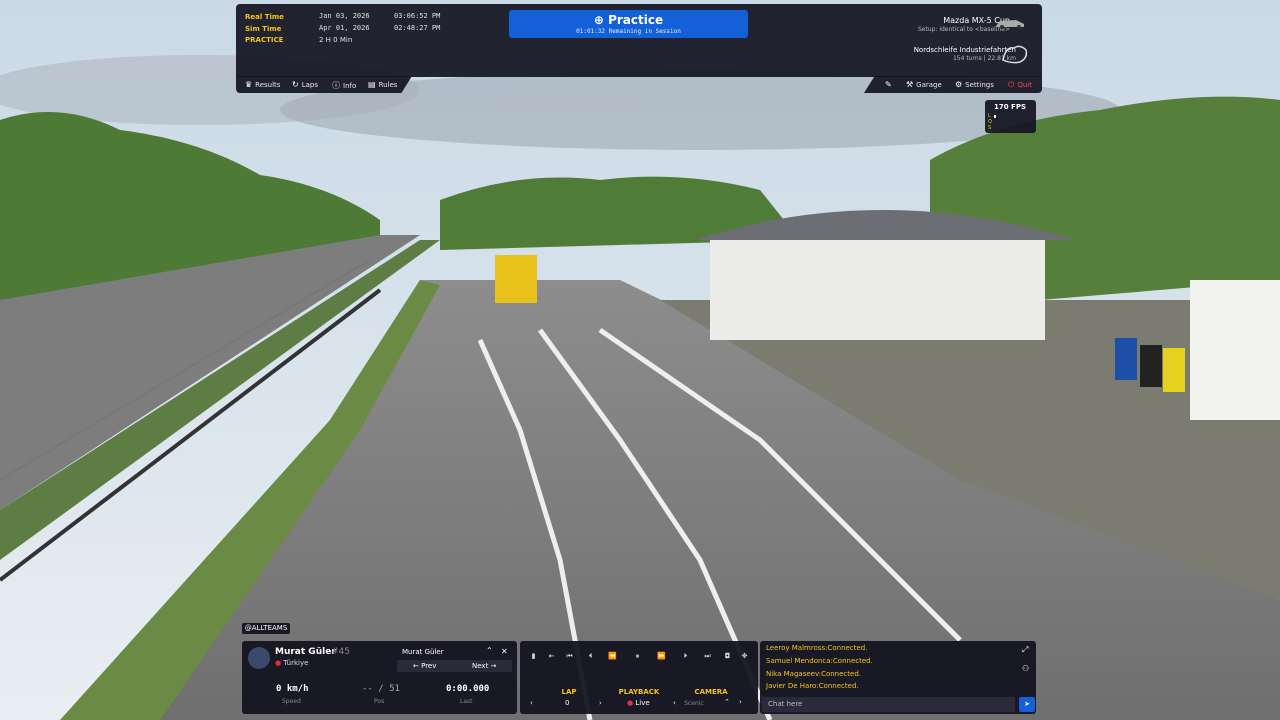 Image resolution: width=1280 pixels, height=720 pixels. Describe the element at coordinates (929, 84) in the screenshot. I see `tab-garage-label: Garage` at that location.